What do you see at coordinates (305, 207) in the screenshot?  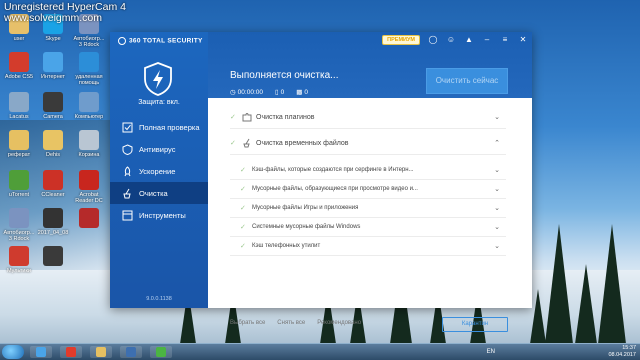 I see `list-item-label: Мусорные файлы Игры и приложения` at bounding box center [305, 207].